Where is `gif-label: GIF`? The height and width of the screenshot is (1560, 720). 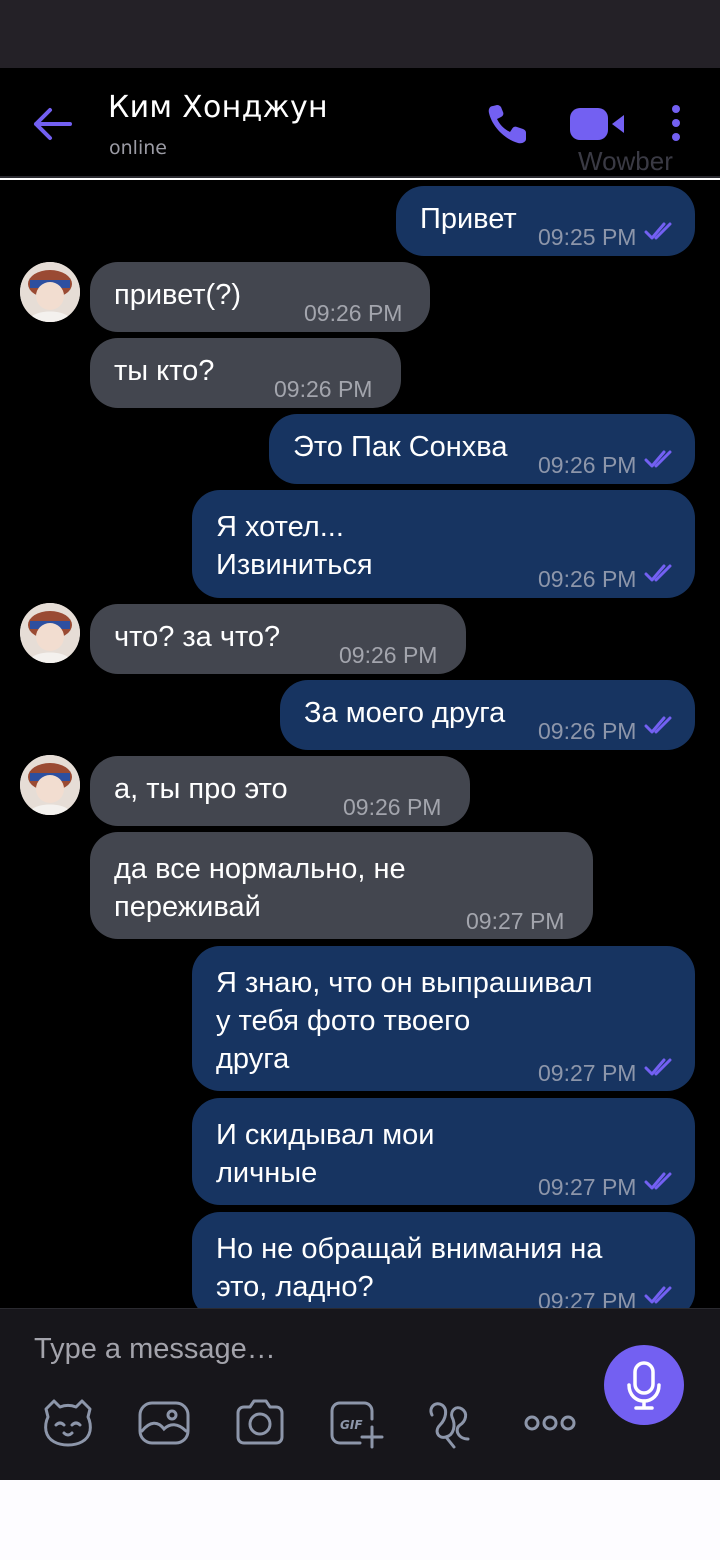
gif-label: GIF is located at coordinates (351, 1425).